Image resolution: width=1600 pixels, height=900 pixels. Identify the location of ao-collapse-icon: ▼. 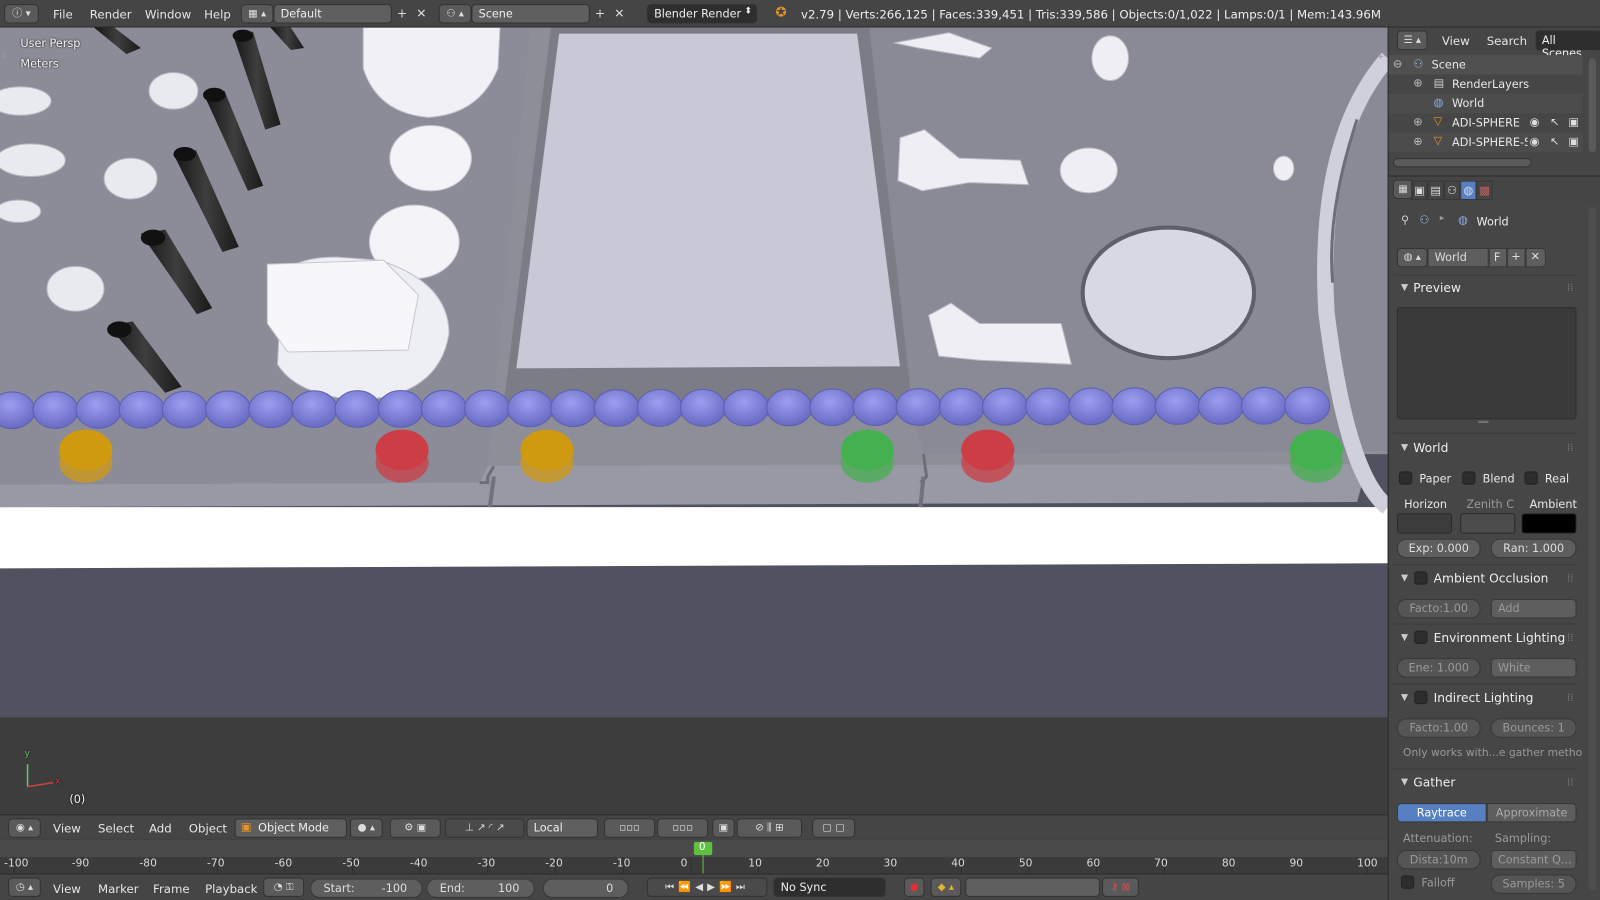
(1404, 578).